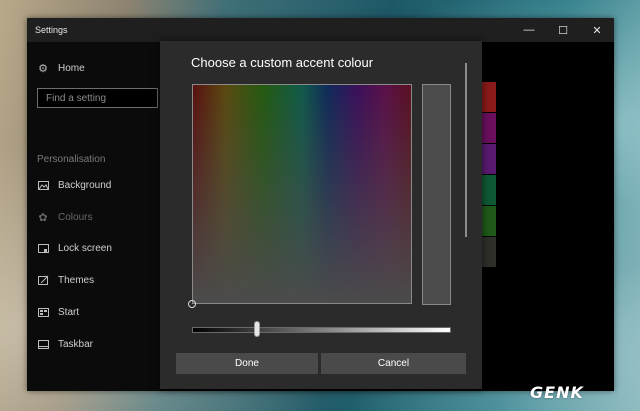  I want to click on brightness-slider-thumb, so click(256, 329).